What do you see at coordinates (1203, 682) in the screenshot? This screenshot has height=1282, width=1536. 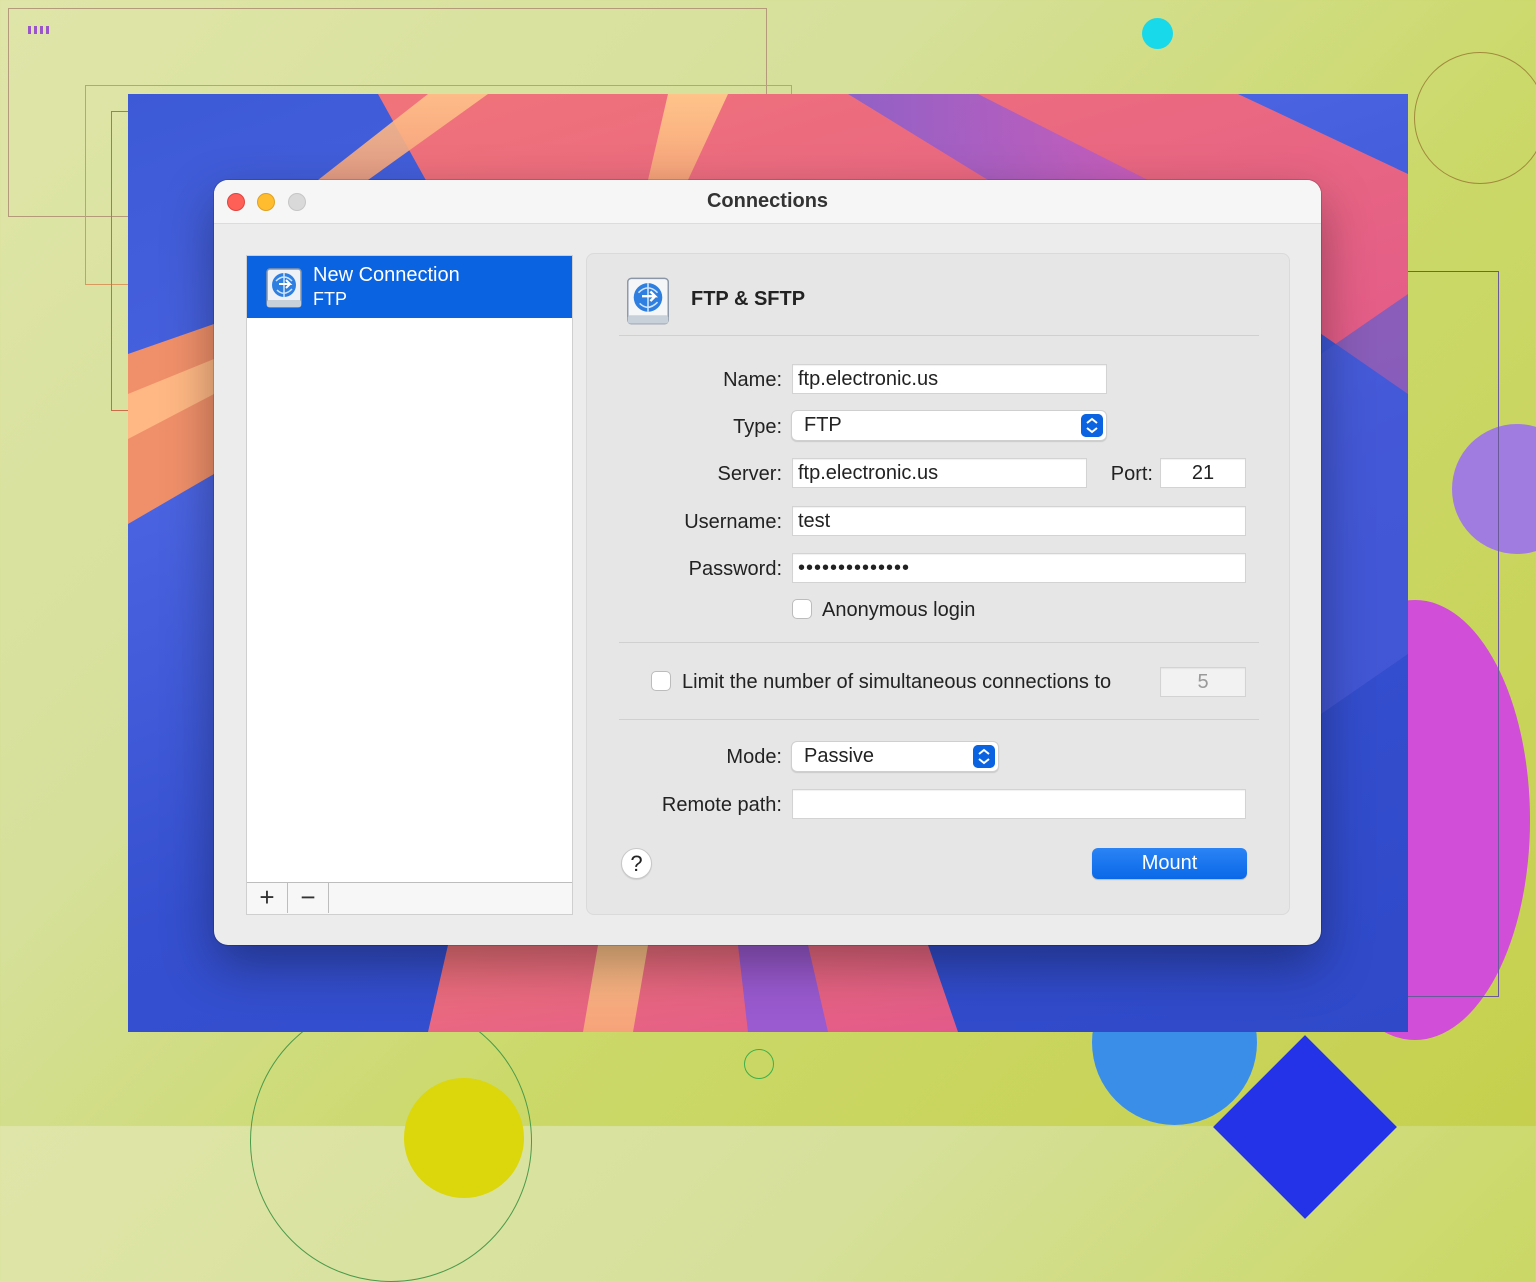 I see `limit-connections-field: 5` at bounding box center [1203, 682].